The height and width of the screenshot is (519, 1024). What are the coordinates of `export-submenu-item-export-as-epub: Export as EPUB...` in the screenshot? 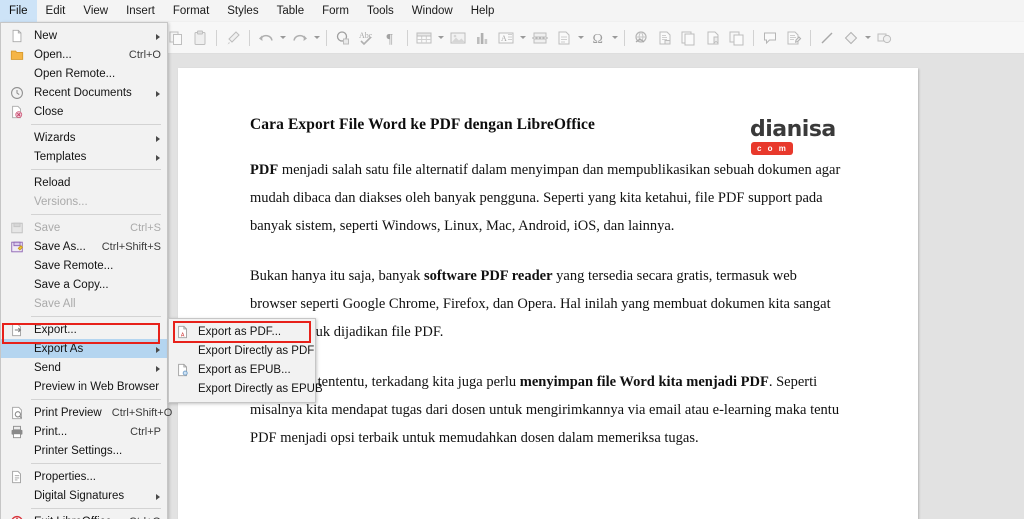 It's located at (242, 369).